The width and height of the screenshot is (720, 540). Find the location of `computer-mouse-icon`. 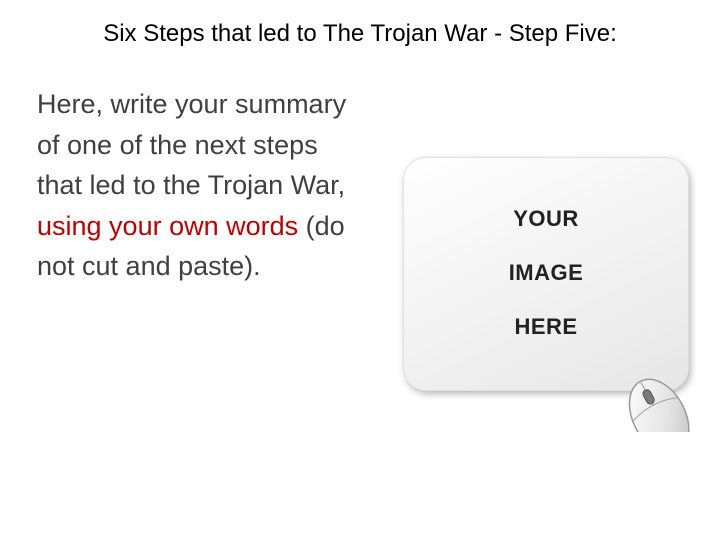

computer-mouse-icon is located at coordinates (659, 405).